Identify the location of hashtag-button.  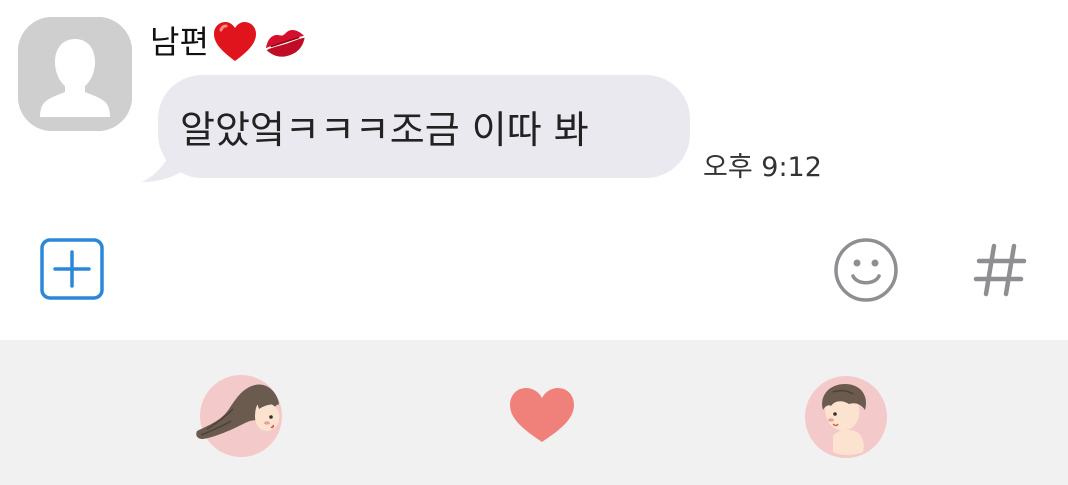
(1000, 269).